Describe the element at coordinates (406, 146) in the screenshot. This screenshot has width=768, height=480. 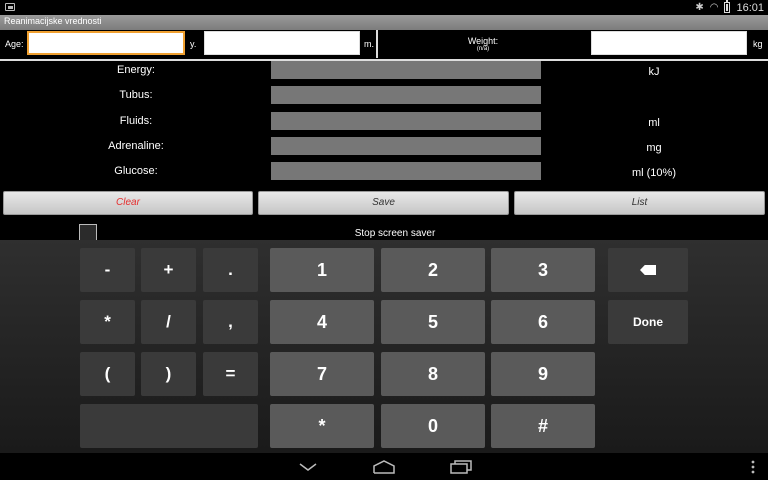
I see `adrenaline-value-field` at that location.